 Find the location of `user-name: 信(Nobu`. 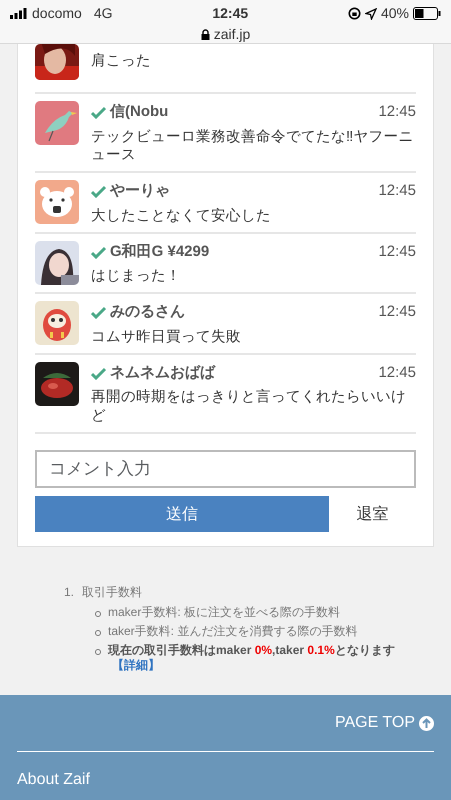

user-name: 信(Nobu is located at coordinates (139, 112).